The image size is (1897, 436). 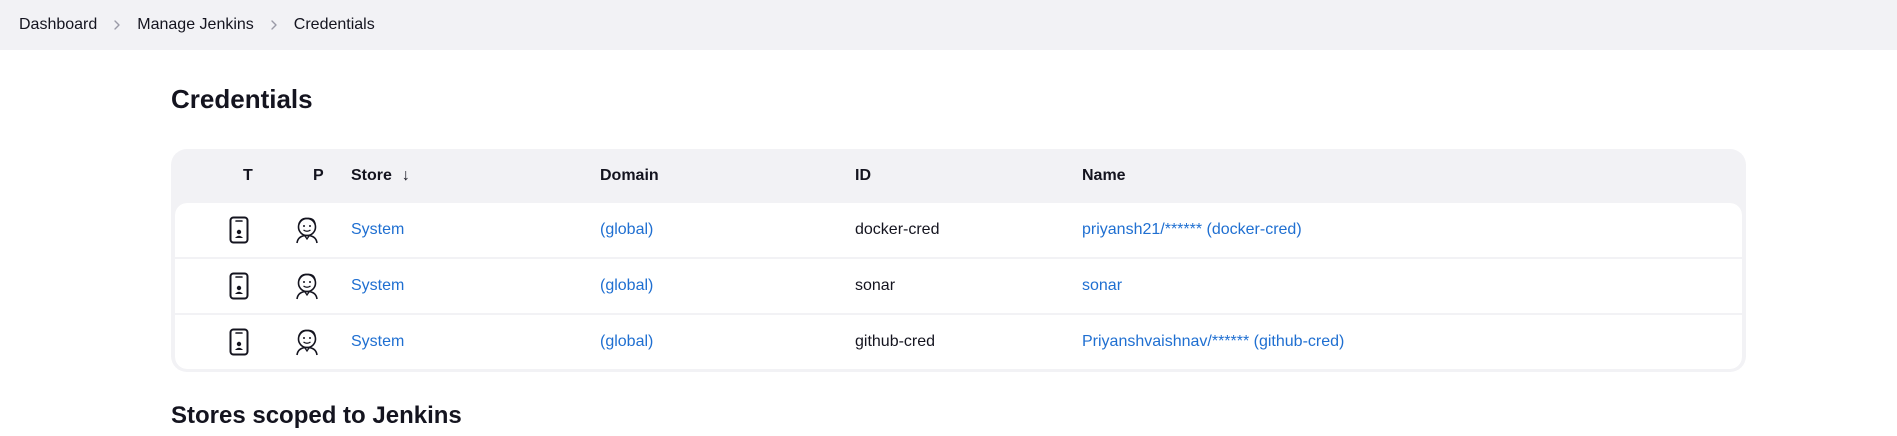 What do you see at coordinates (195, 25) in the screenshot?
I see `breadcrumb-manage-jenkins: Manage Jenkins` at bounding box center [195, 25].